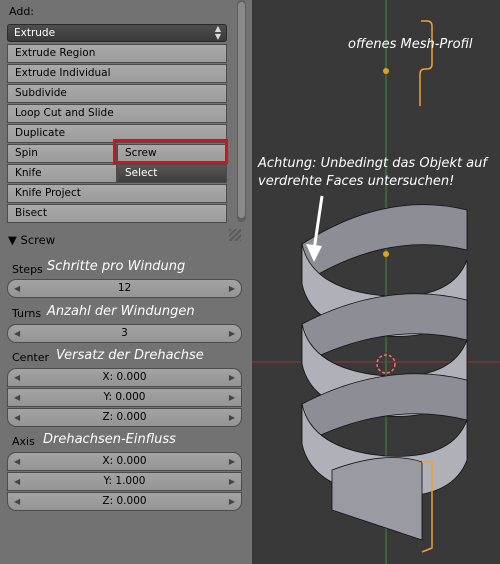 The image size is (500, 564). I want to click on dropdown-value: Extrude, so click(35, 33).